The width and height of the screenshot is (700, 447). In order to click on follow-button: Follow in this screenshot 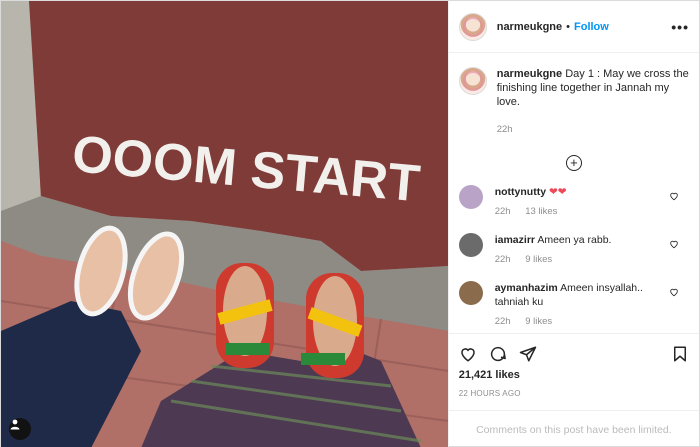, I will do `click(591, 27)`.